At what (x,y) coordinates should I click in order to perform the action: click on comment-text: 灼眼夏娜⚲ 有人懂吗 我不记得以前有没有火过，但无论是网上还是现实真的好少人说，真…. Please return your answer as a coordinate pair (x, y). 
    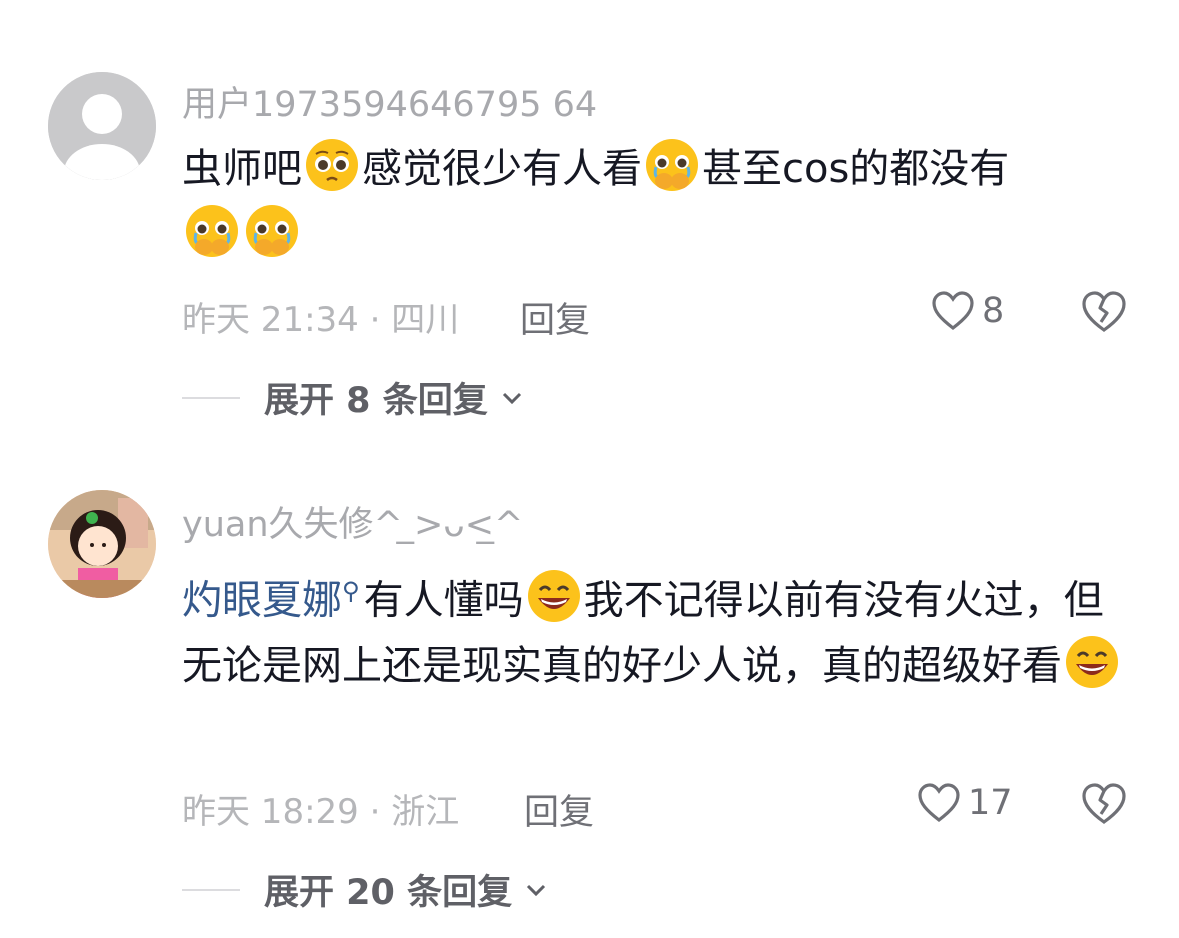
    Looking at the image, I should click on (652, 628).